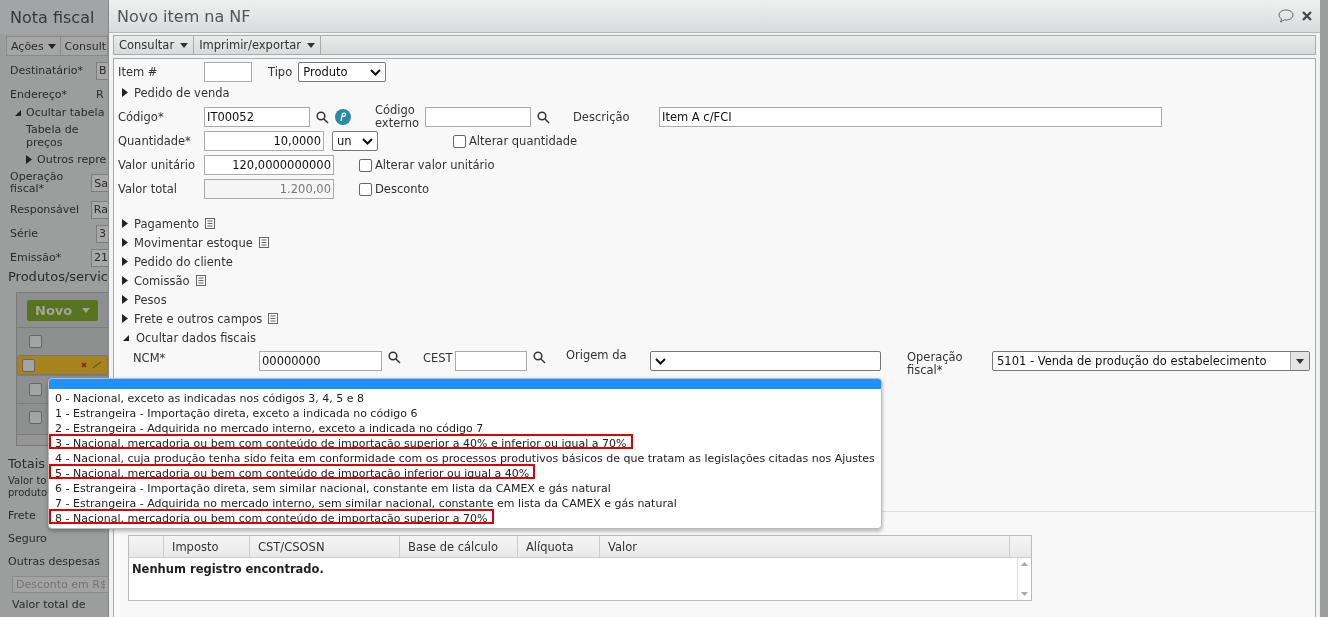  I want to click on field-label: Responsável, so click(45, 209).